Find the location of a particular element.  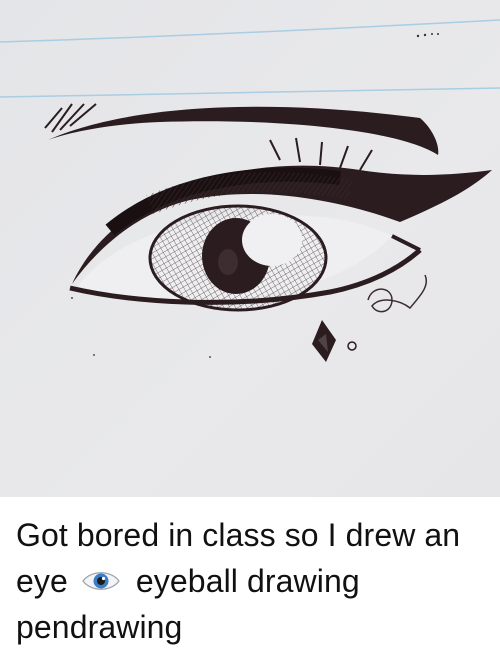

caption-hashtags: eyeball drawing pendrawing is located at coordinates (188, 604).